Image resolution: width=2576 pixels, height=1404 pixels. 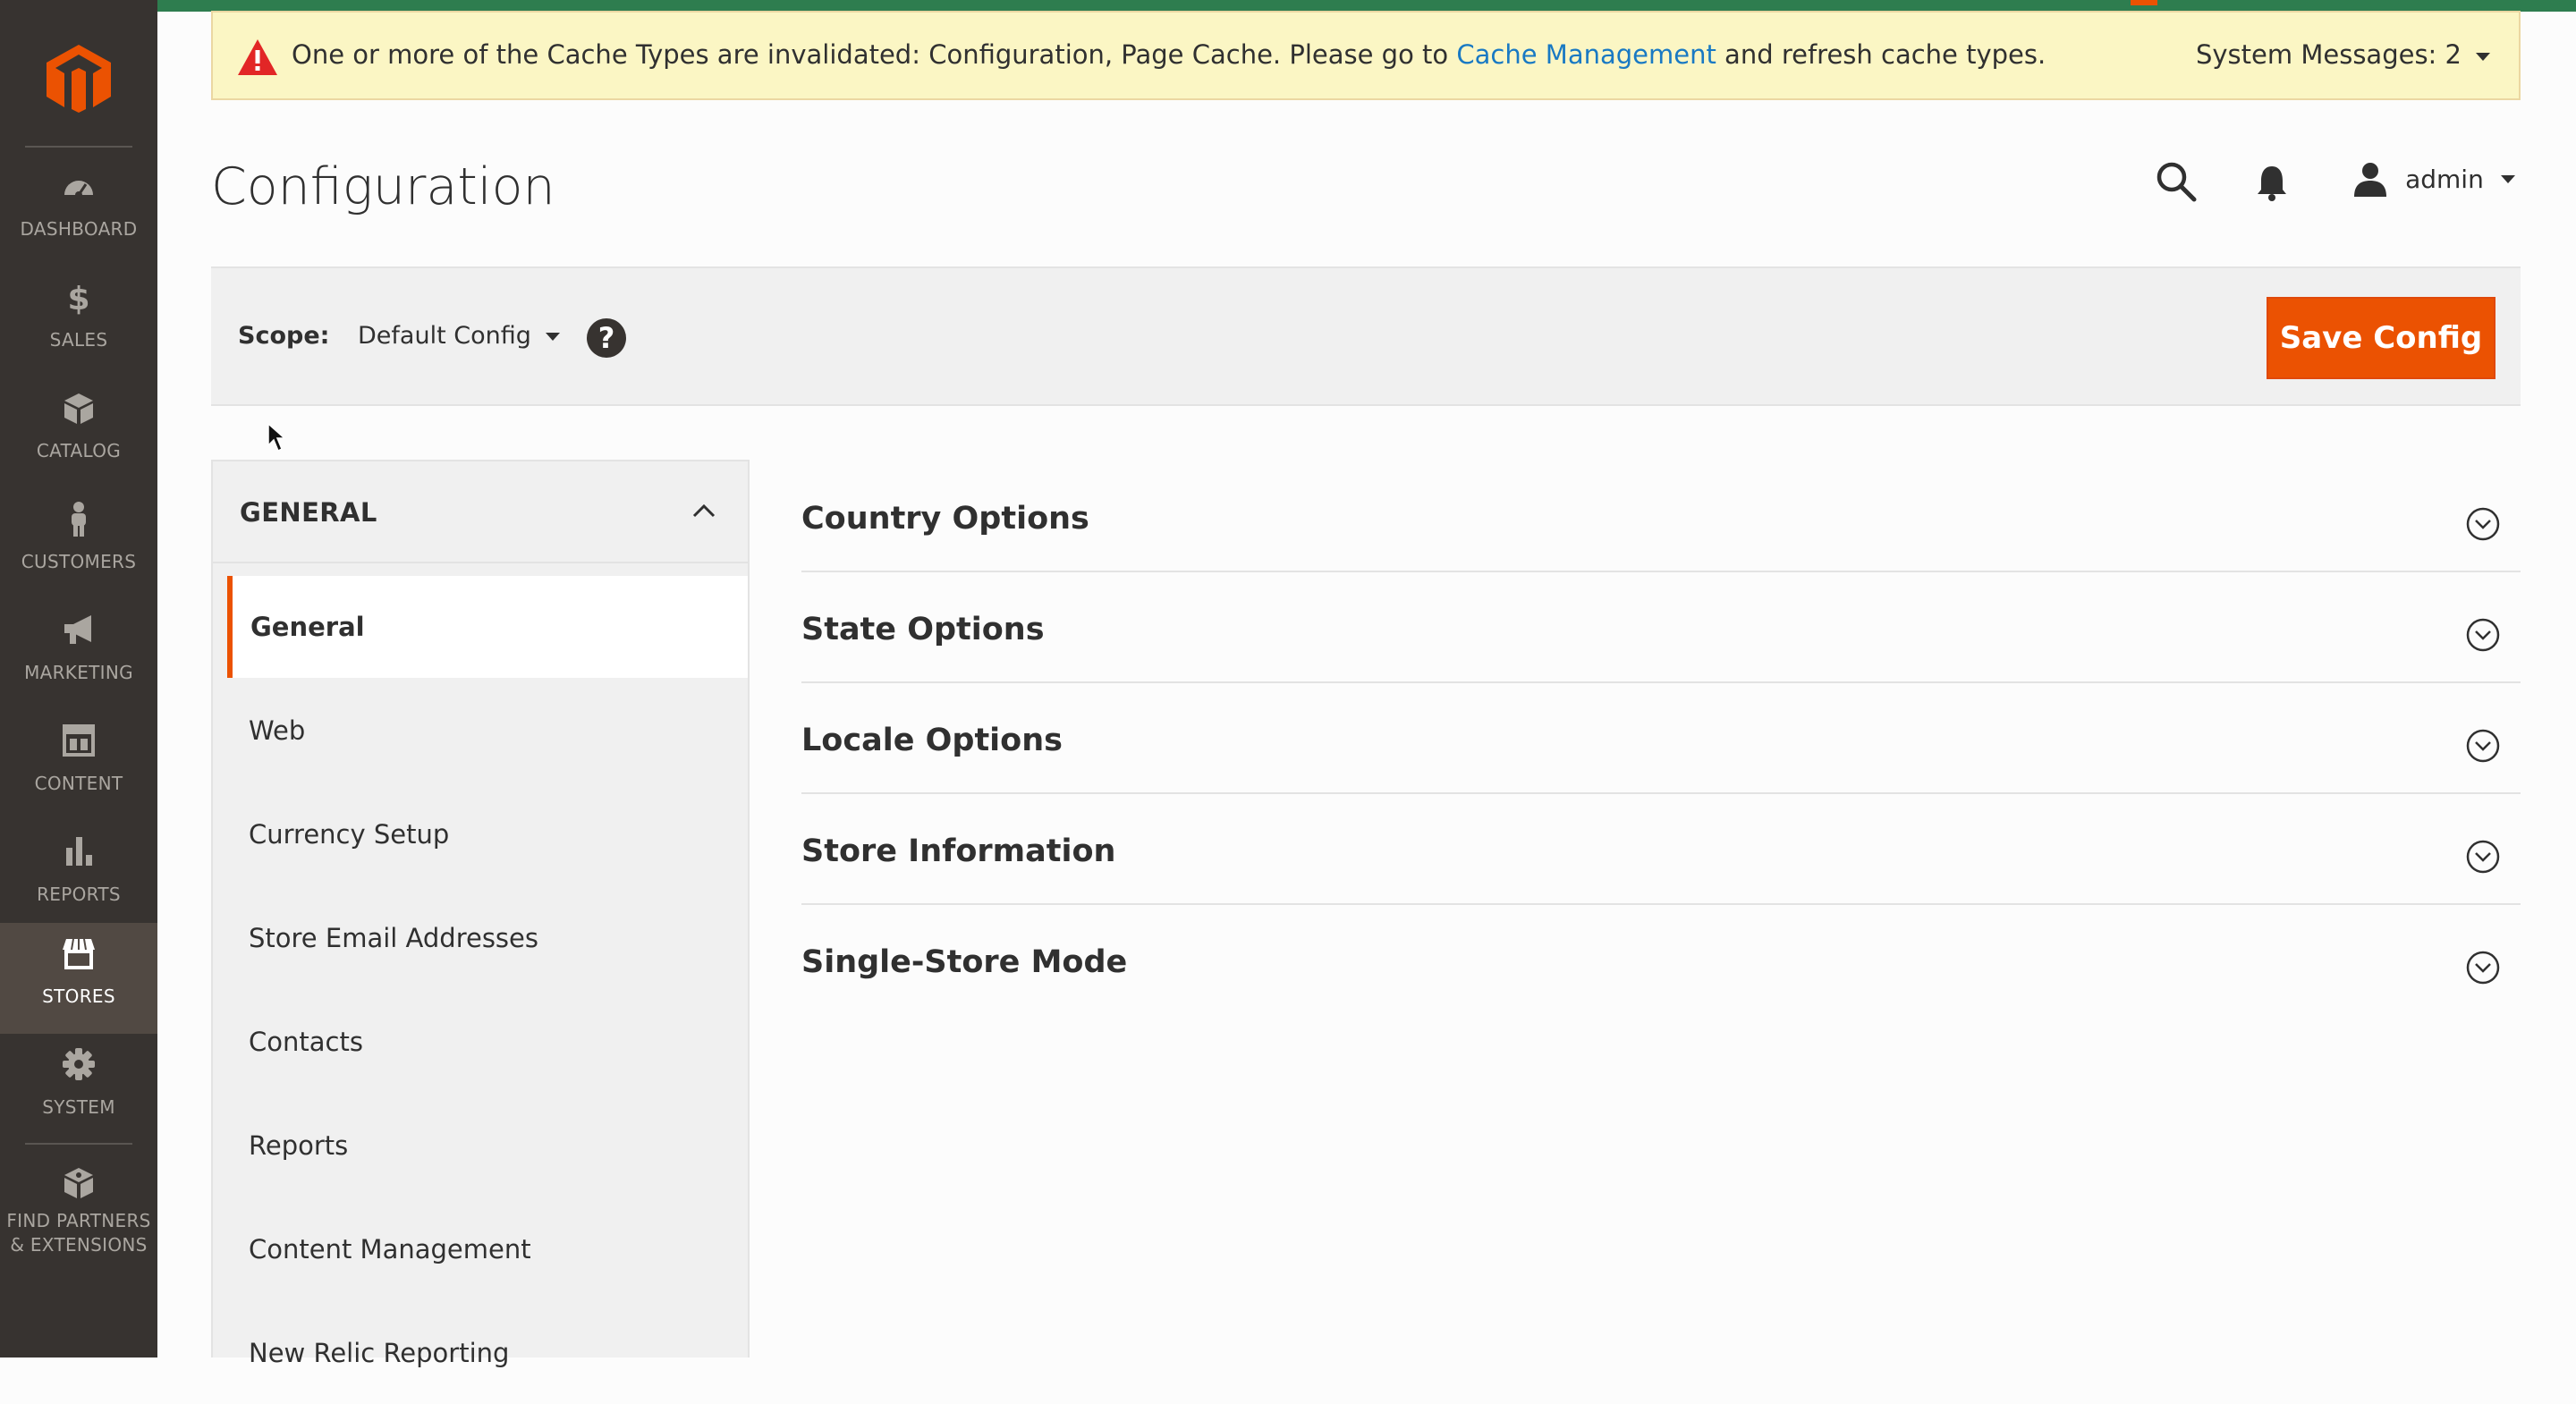 I want to click on sidebar-item-label-line1: FIND PARTNERS, so click(x=78, y=1221).